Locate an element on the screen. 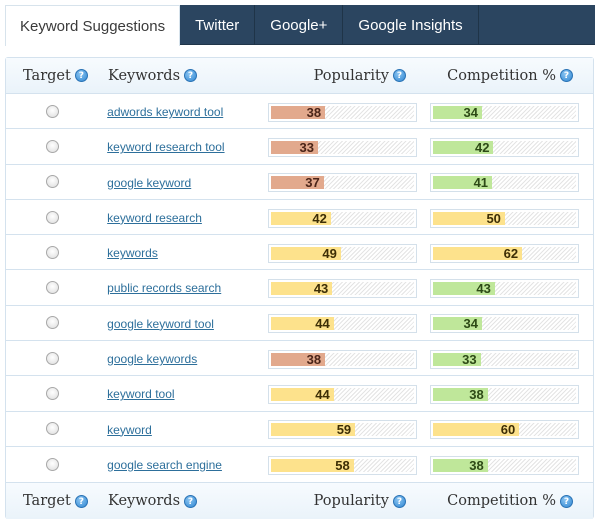  popularity-cell: 33 is located at coordinates (349, 146).